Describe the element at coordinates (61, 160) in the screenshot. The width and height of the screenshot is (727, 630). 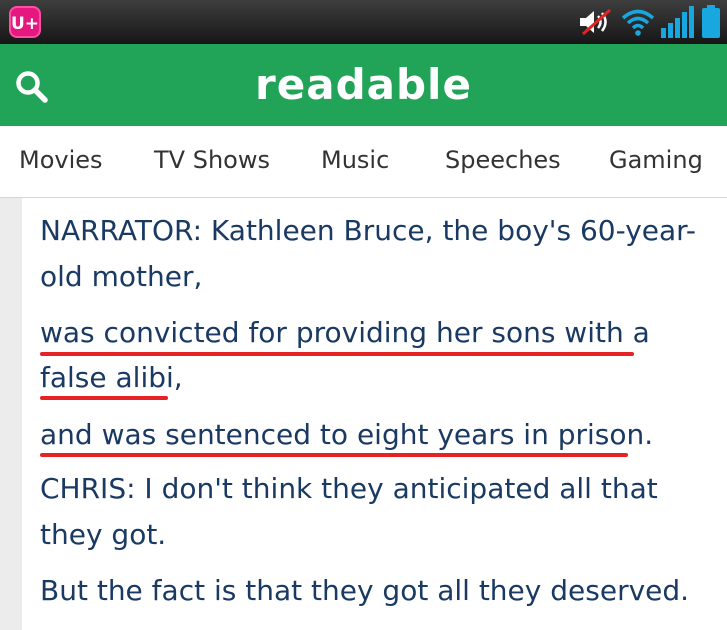
I see `nav-item-movies: Movies` at that location.